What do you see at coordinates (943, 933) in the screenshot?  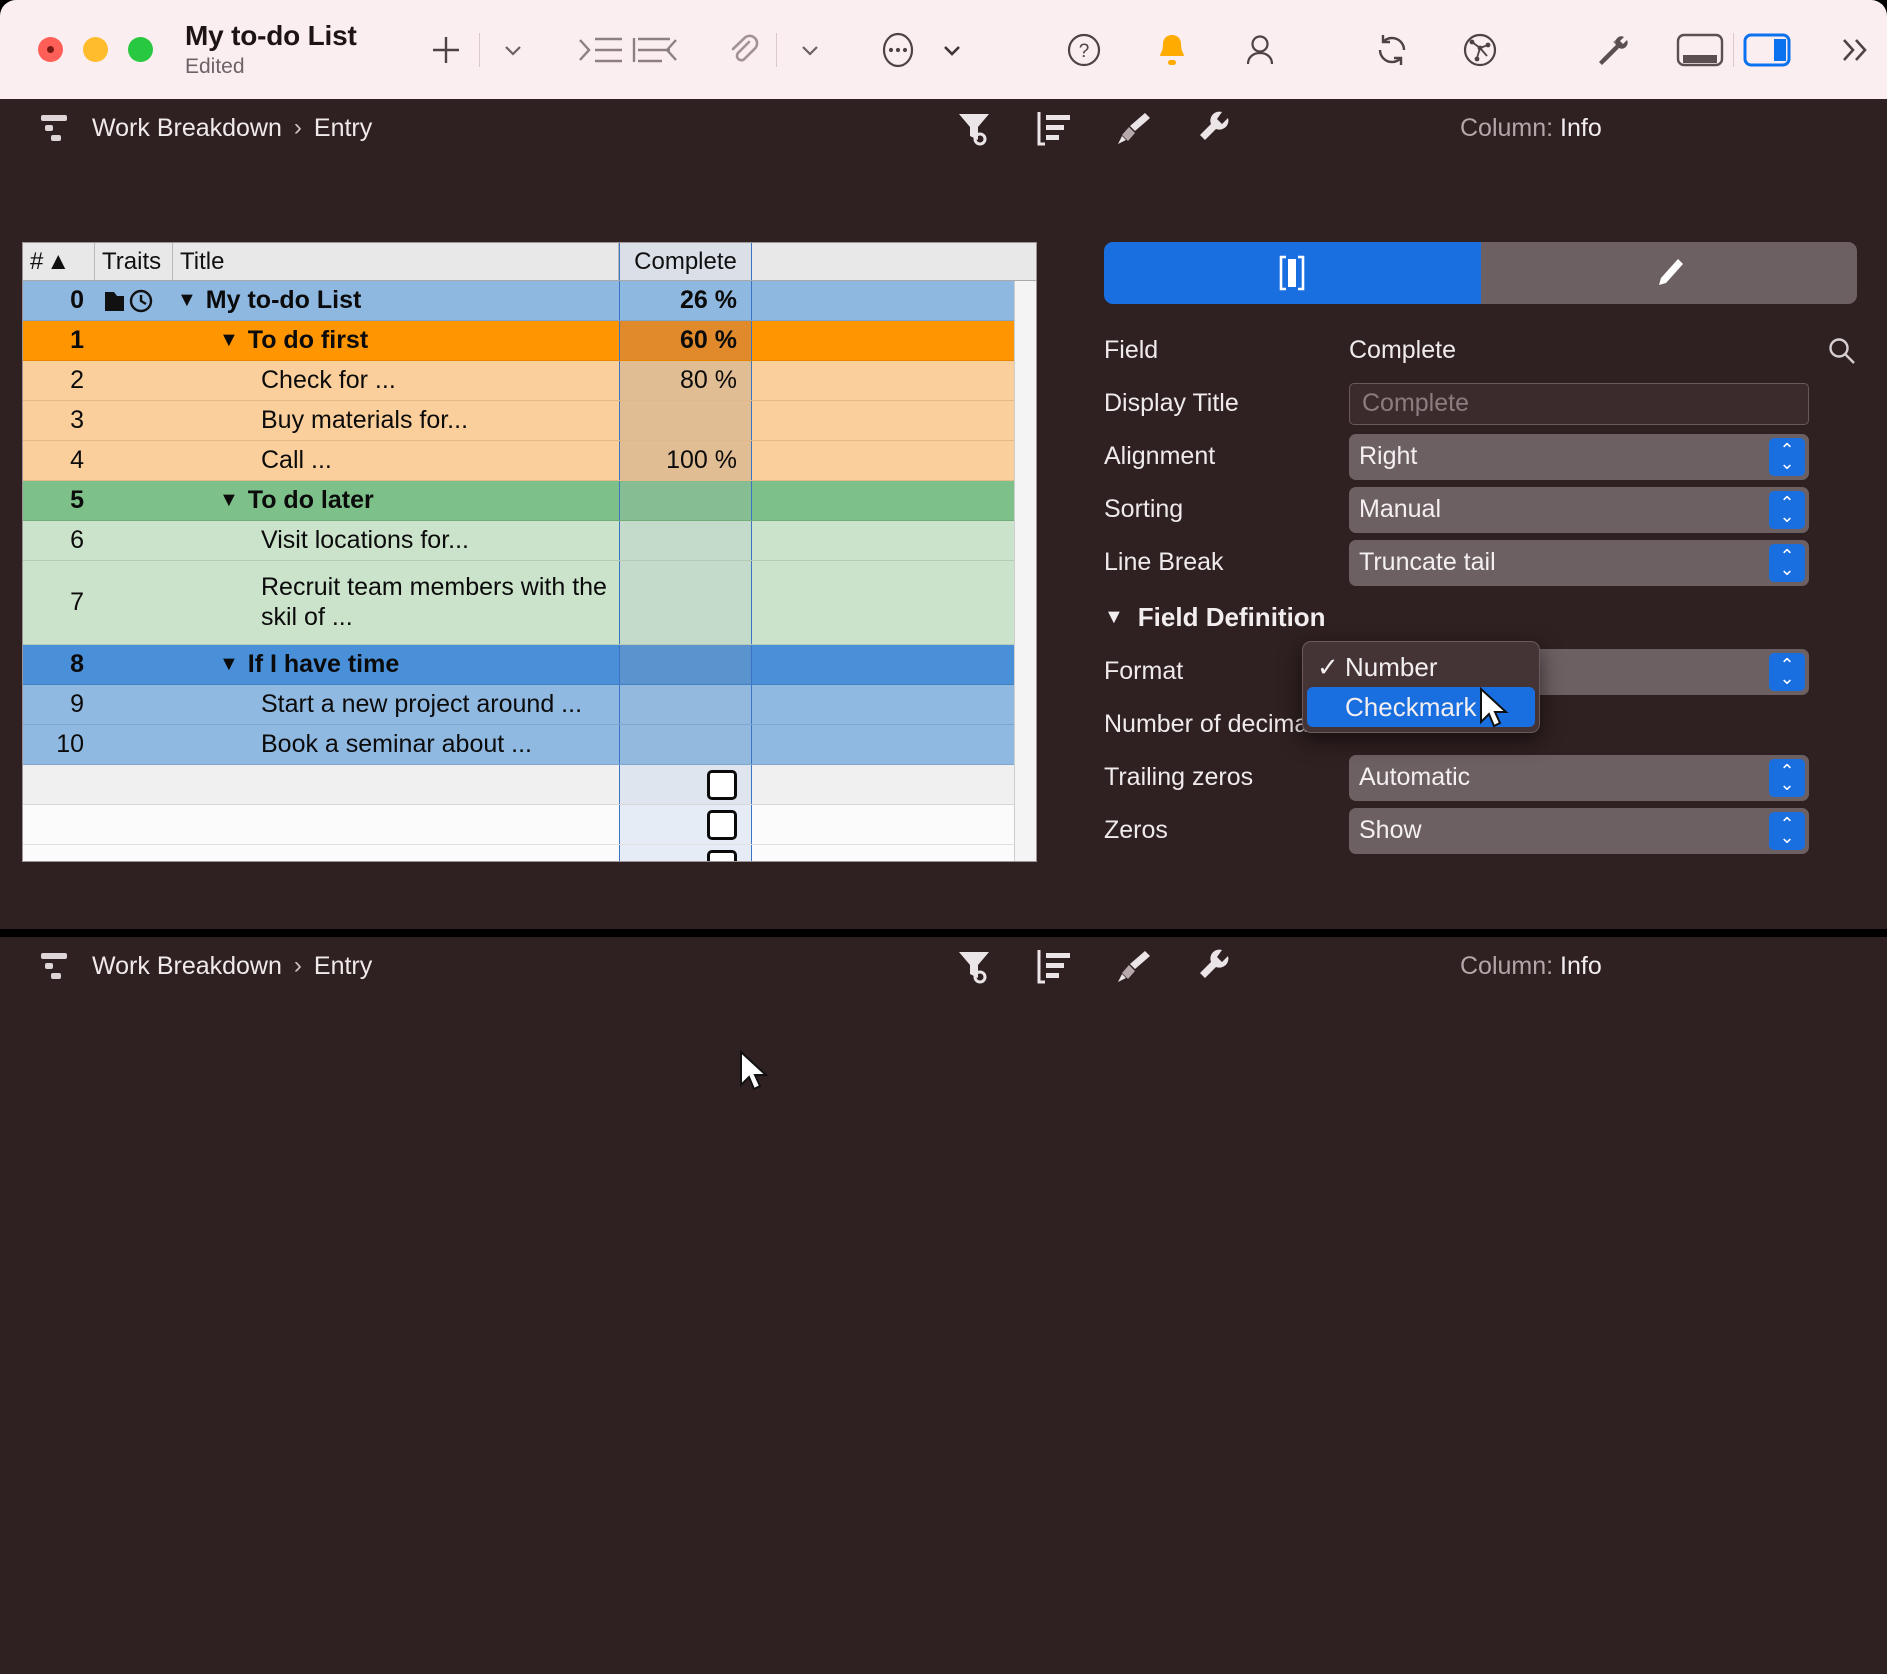 I see `pane-divider` at bounding box center [943, 933].